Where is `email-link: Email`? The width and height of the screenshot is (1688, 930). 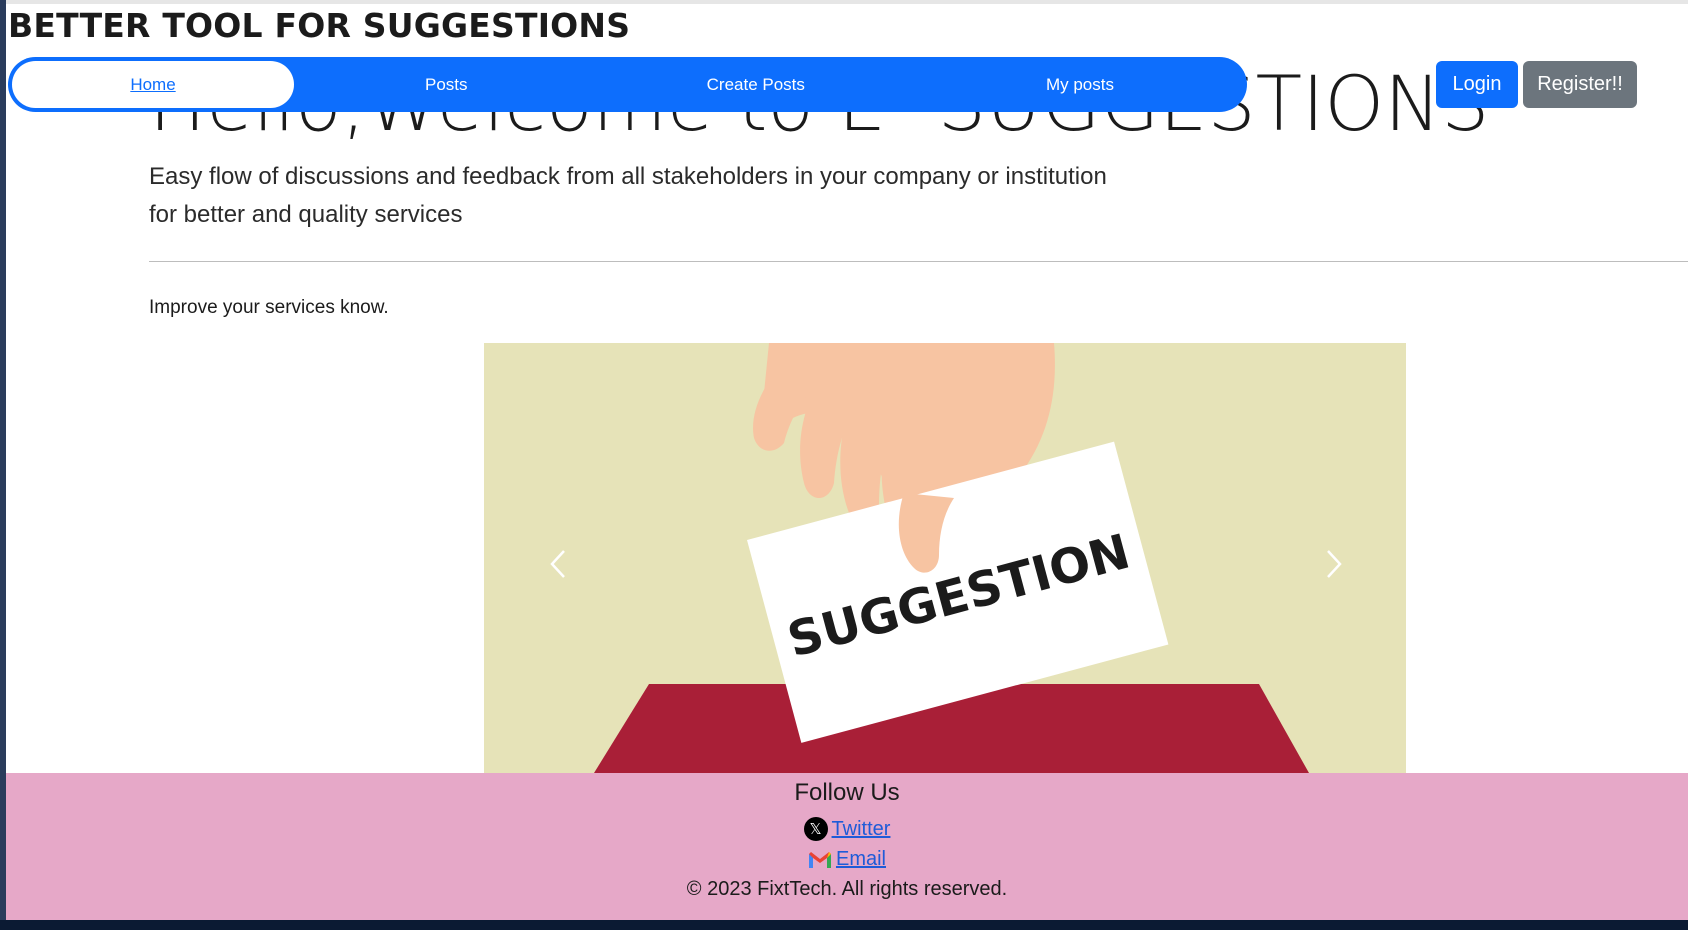
email-link: Email is located at coordinates (861, 859).